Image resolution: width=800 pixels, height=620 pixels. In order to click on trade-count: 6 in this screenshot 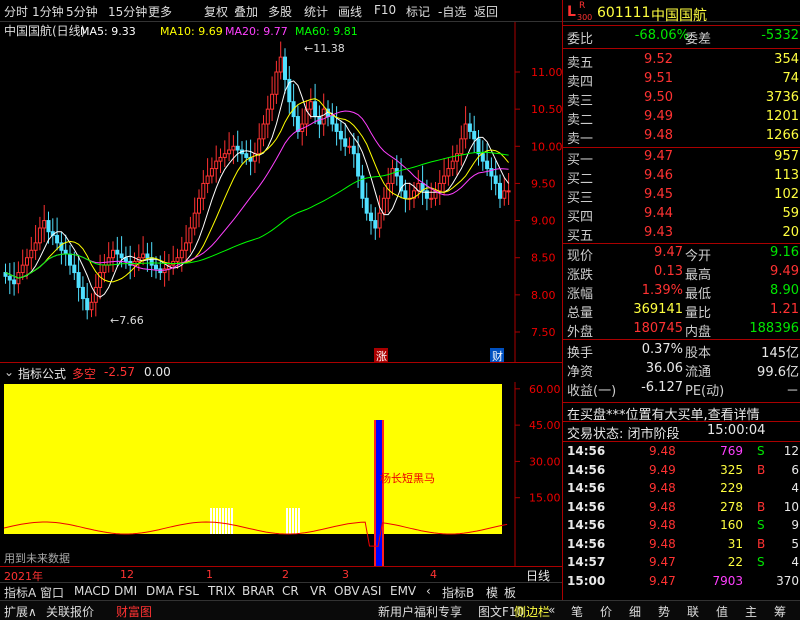, I will do `click(795, 469)`.